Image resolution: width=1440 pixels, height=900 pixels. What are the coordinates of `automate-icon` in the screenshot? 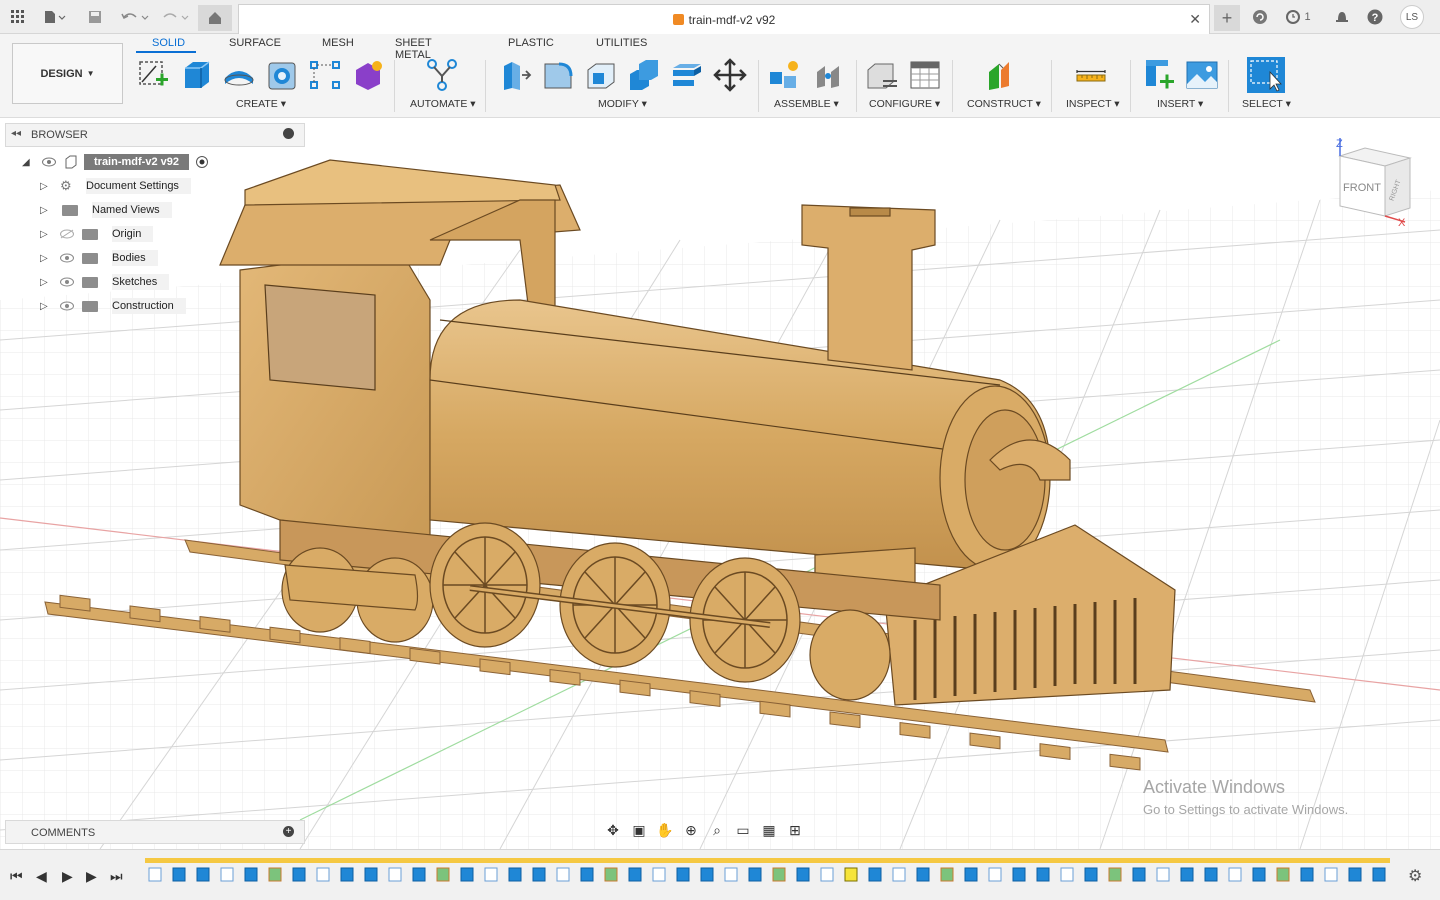 It's located at (442, 75).